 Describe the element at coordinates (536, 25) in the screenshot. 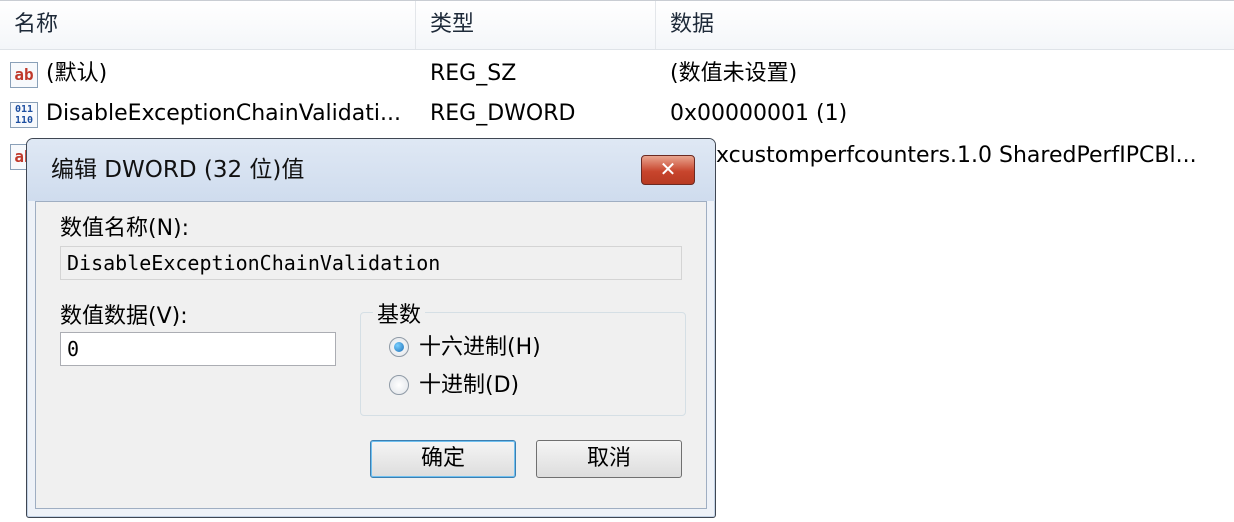

I see `column-header-type: 类型` at that location.